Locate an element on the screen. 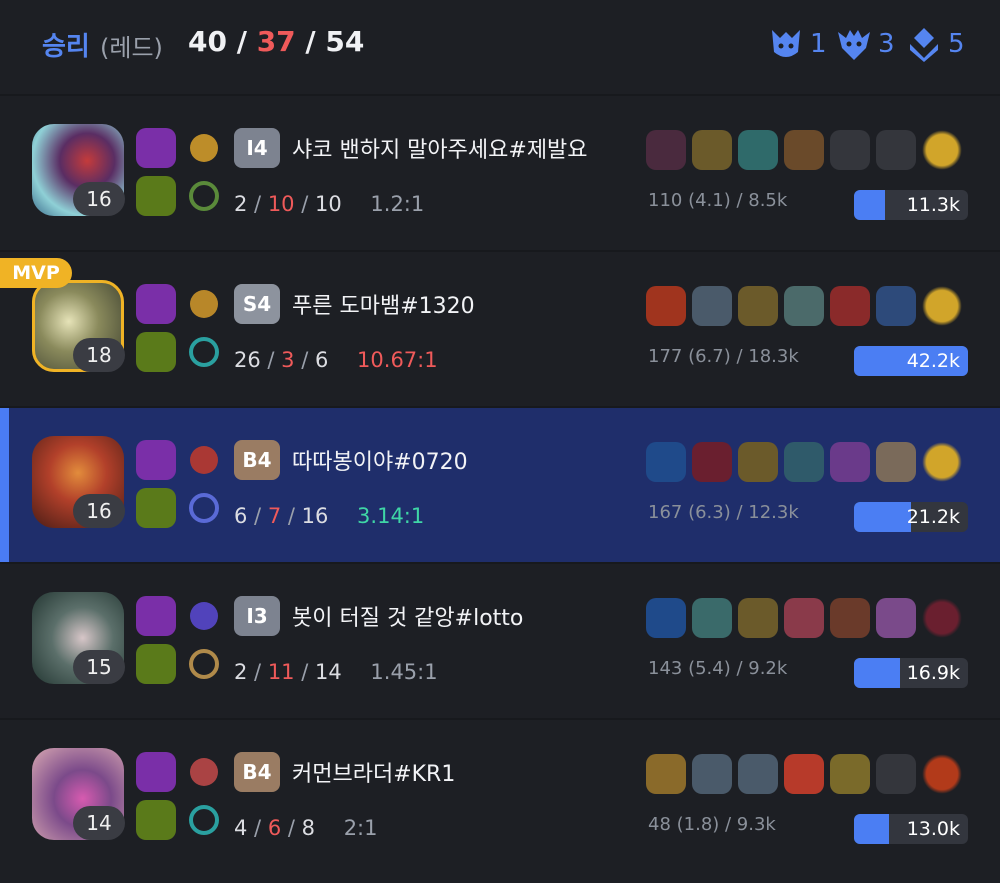 This screenshot has height=883, width=1000. mvp-badge: MVP is located at coordinates (36, 273).